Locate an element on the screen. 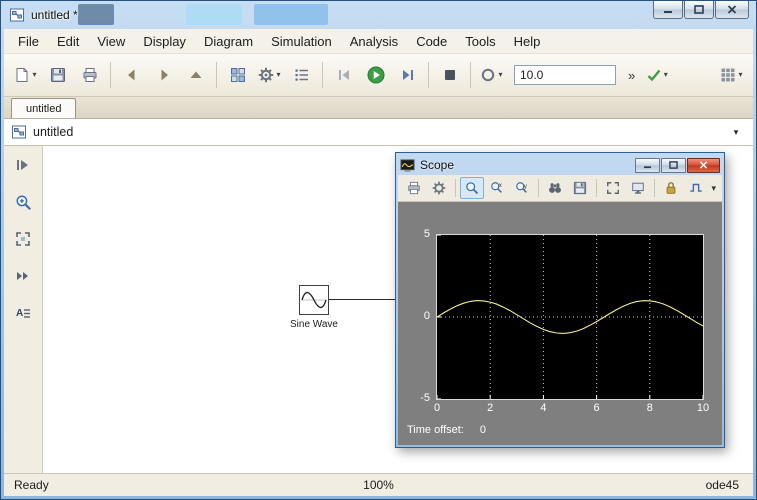 This screenshot has height=500, width=757. model-file-icon is located at coordinates (17, 15).